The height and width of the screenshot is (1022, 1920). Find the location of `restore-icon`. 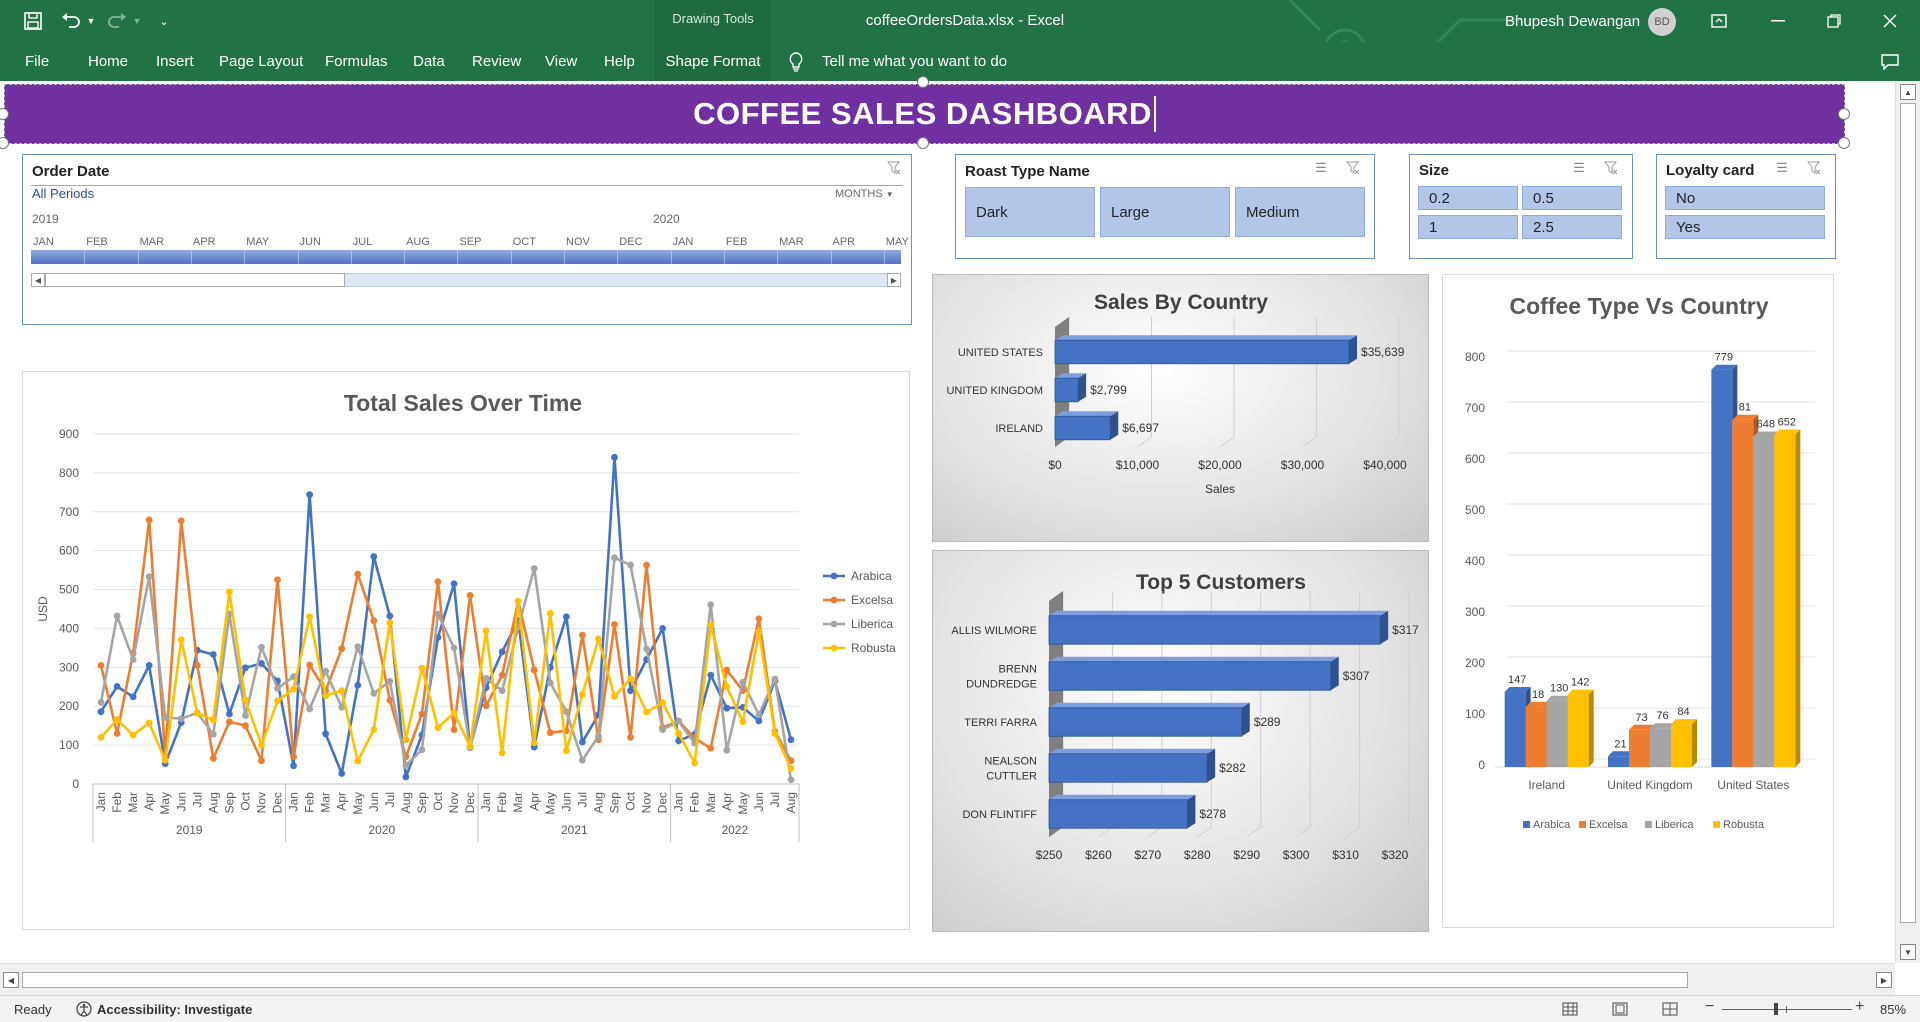

restore-icon is located at coordinates (1834, 21).